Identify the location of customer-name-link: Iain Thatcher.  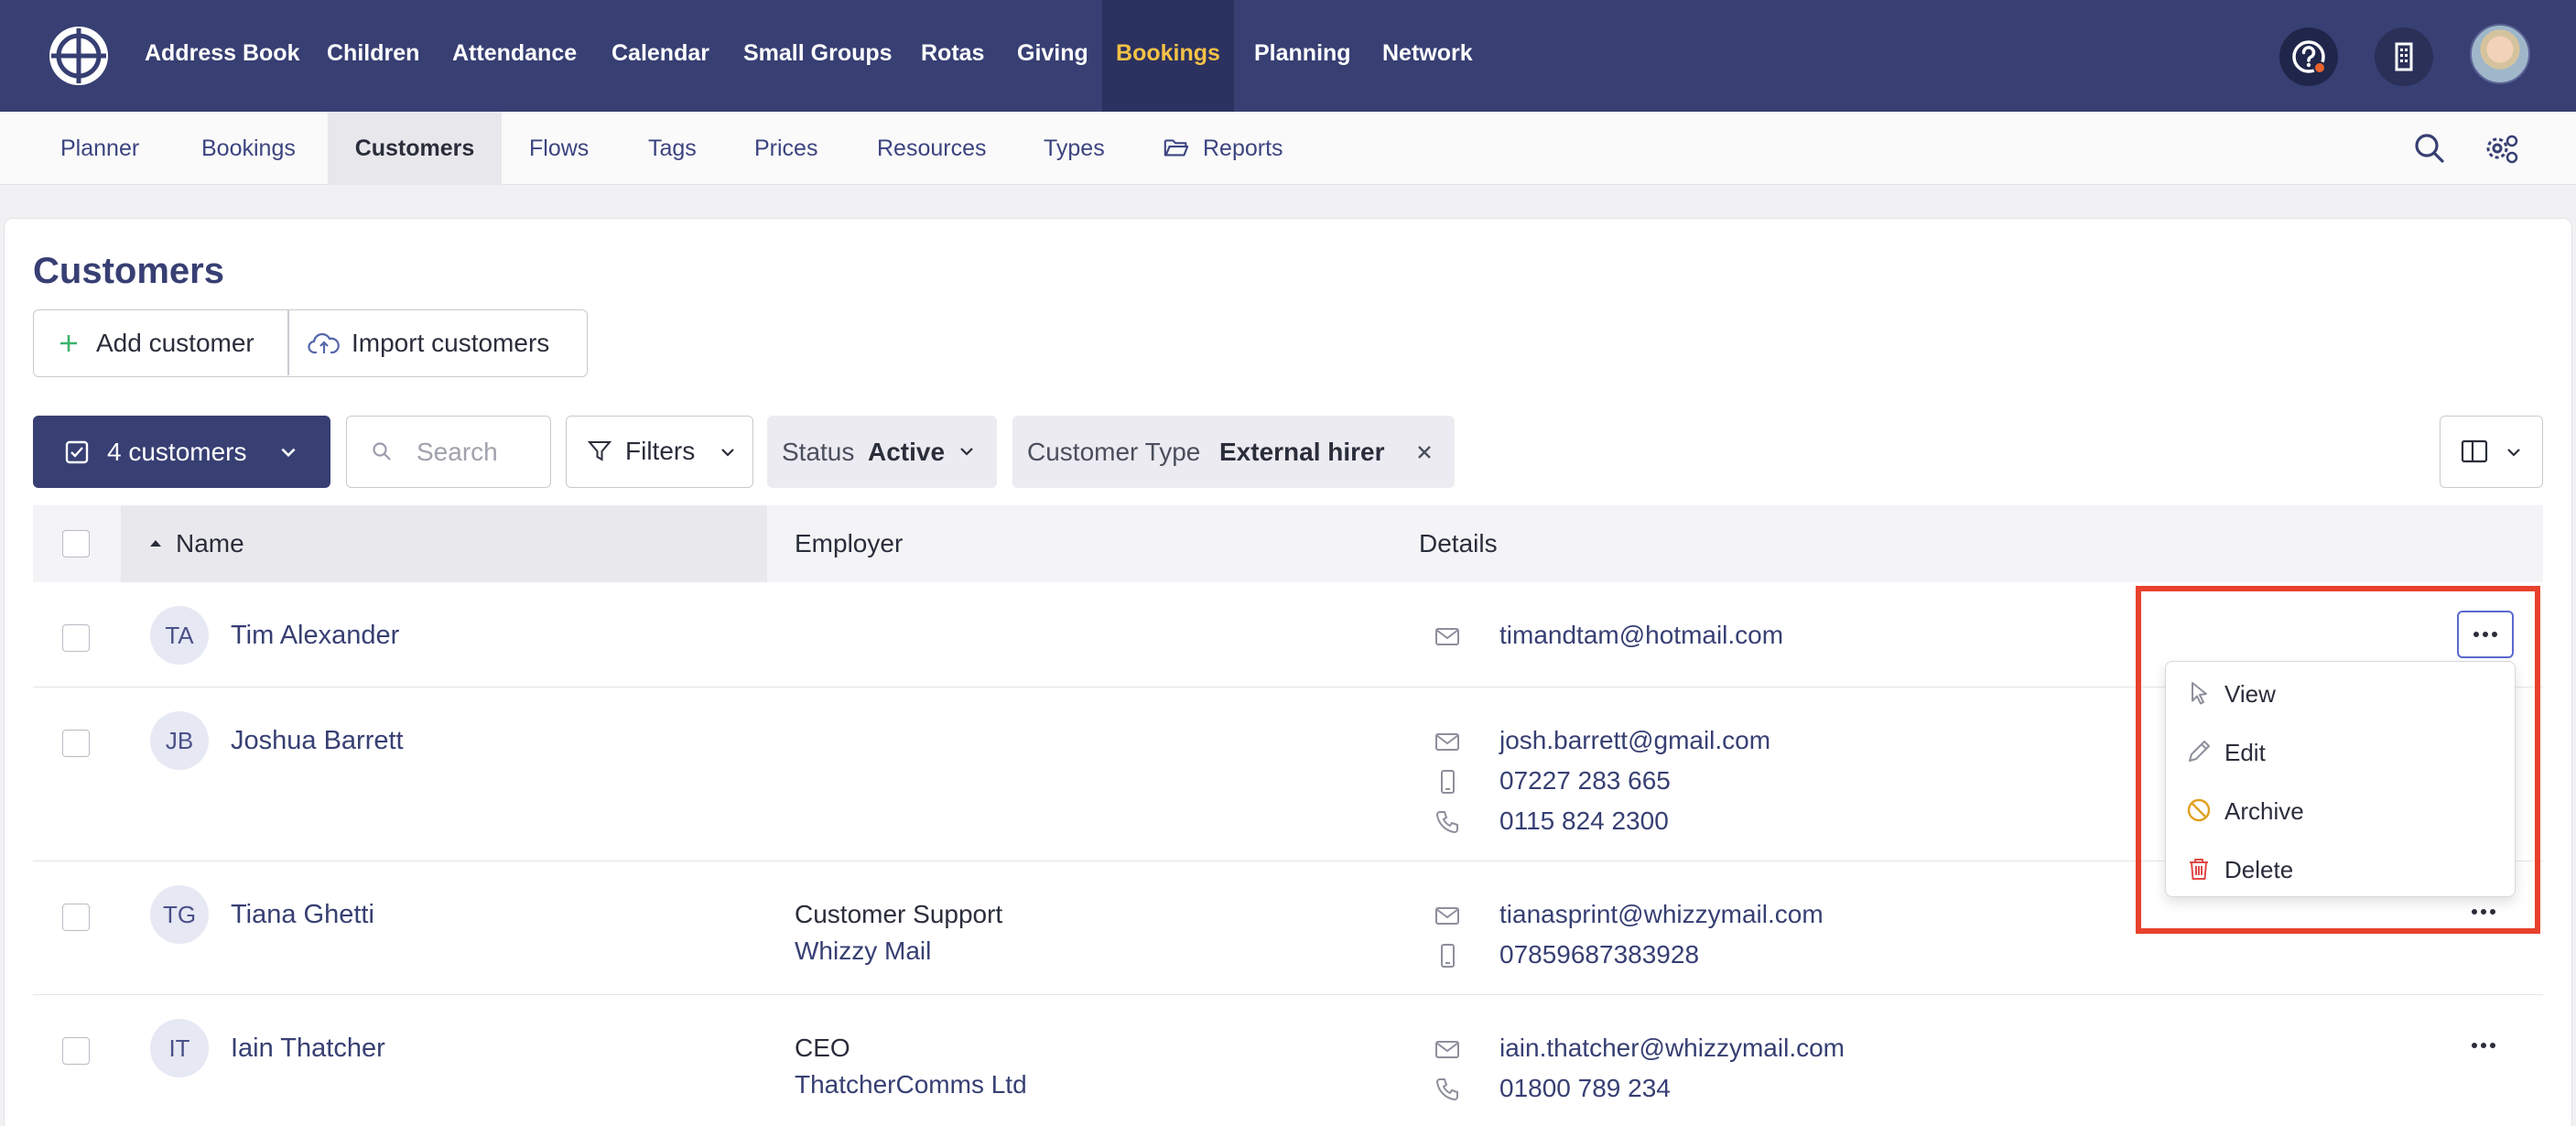
(308, 1049).